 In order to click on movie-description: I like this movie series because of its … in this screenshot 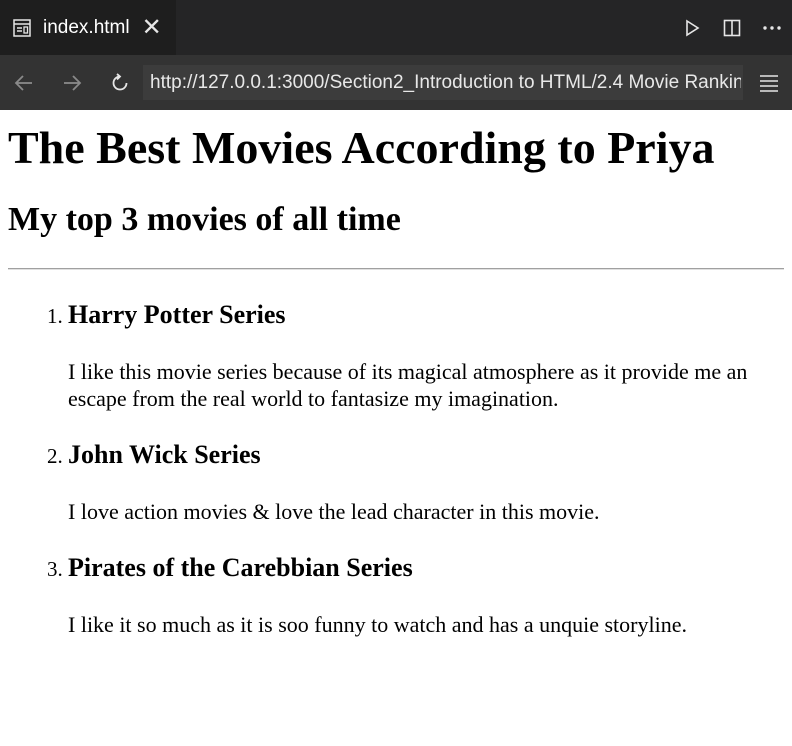, I will do `click(408, 385)`.